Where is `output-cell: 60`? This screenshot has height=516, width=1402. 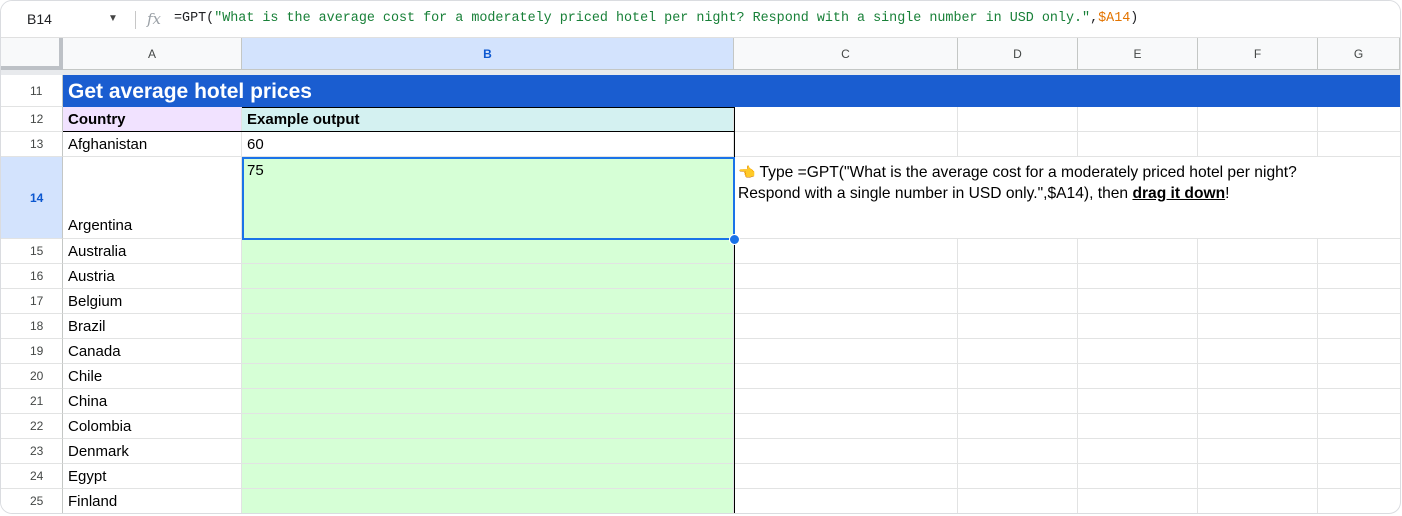 output-cell: 60 is located at coordinates (488, 144).